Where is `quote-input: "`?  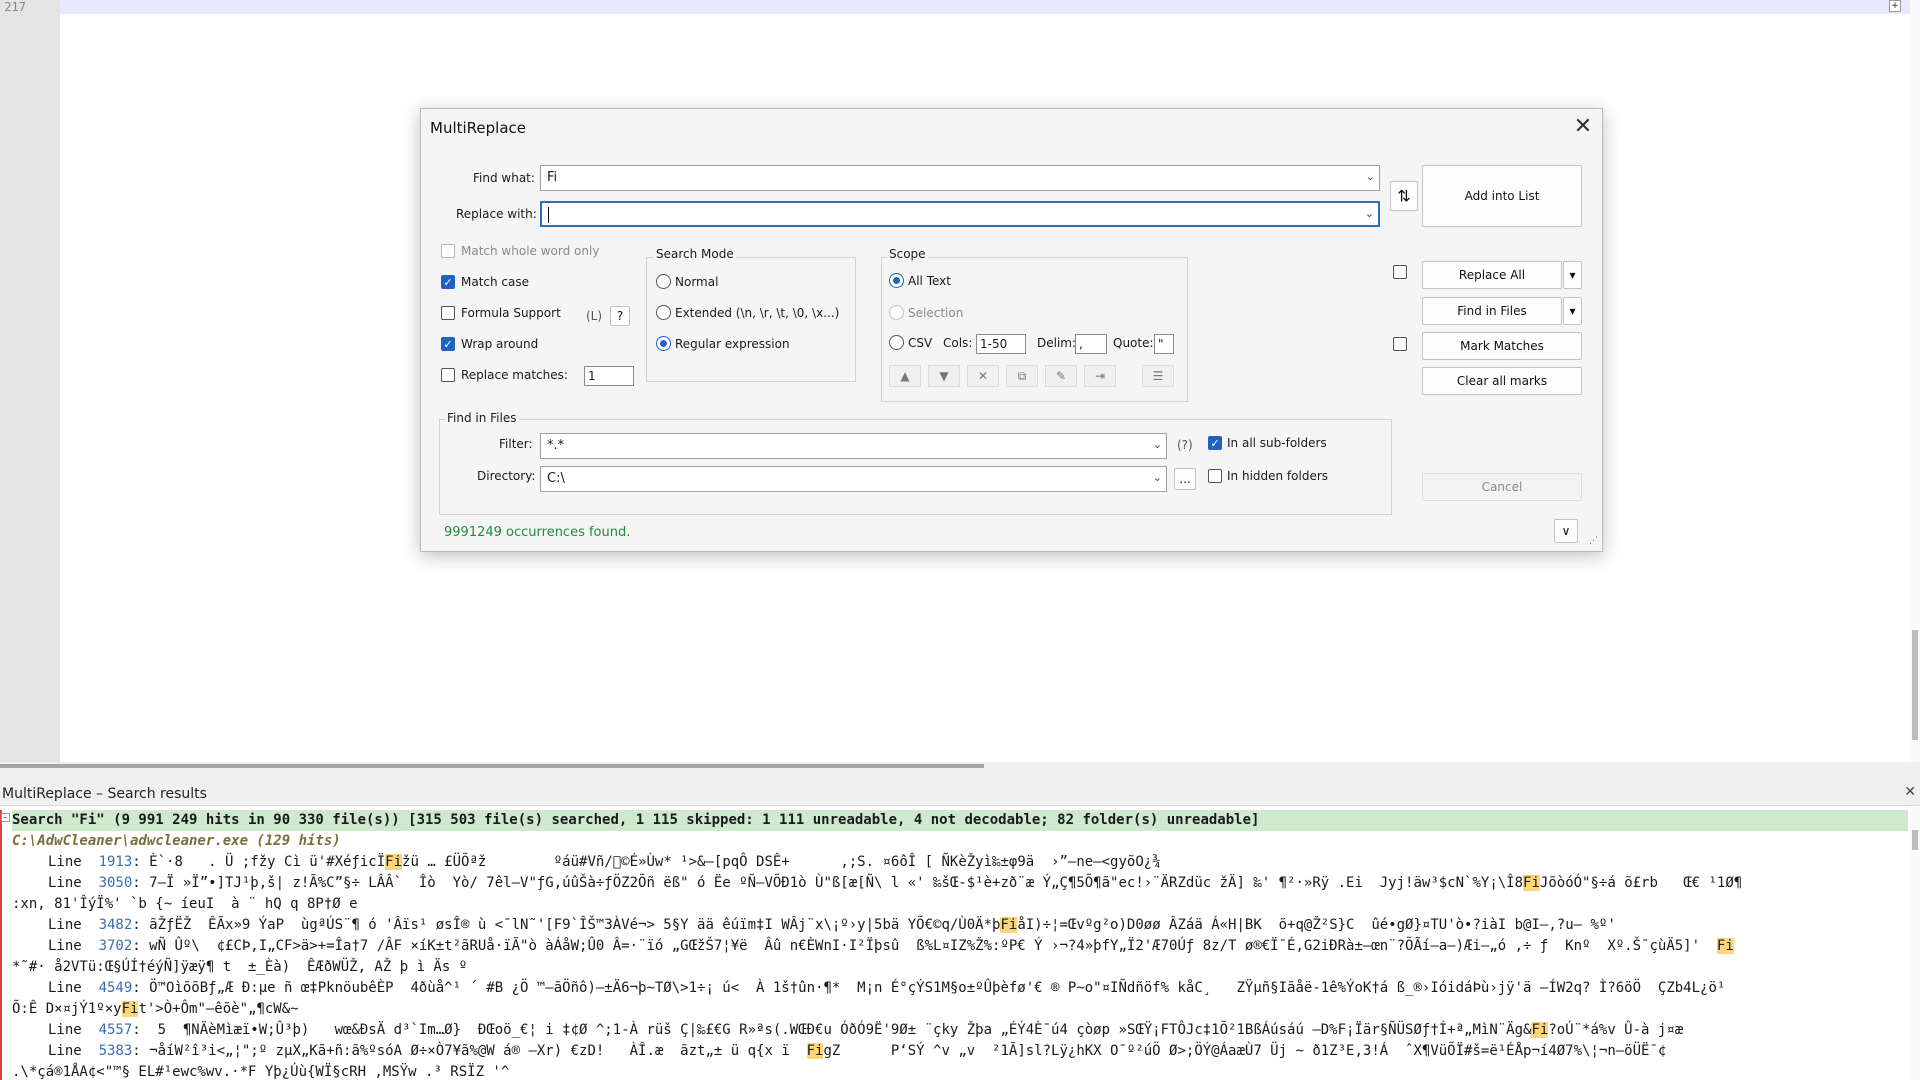 quote-input: " is located at coordinates (1164, 344).